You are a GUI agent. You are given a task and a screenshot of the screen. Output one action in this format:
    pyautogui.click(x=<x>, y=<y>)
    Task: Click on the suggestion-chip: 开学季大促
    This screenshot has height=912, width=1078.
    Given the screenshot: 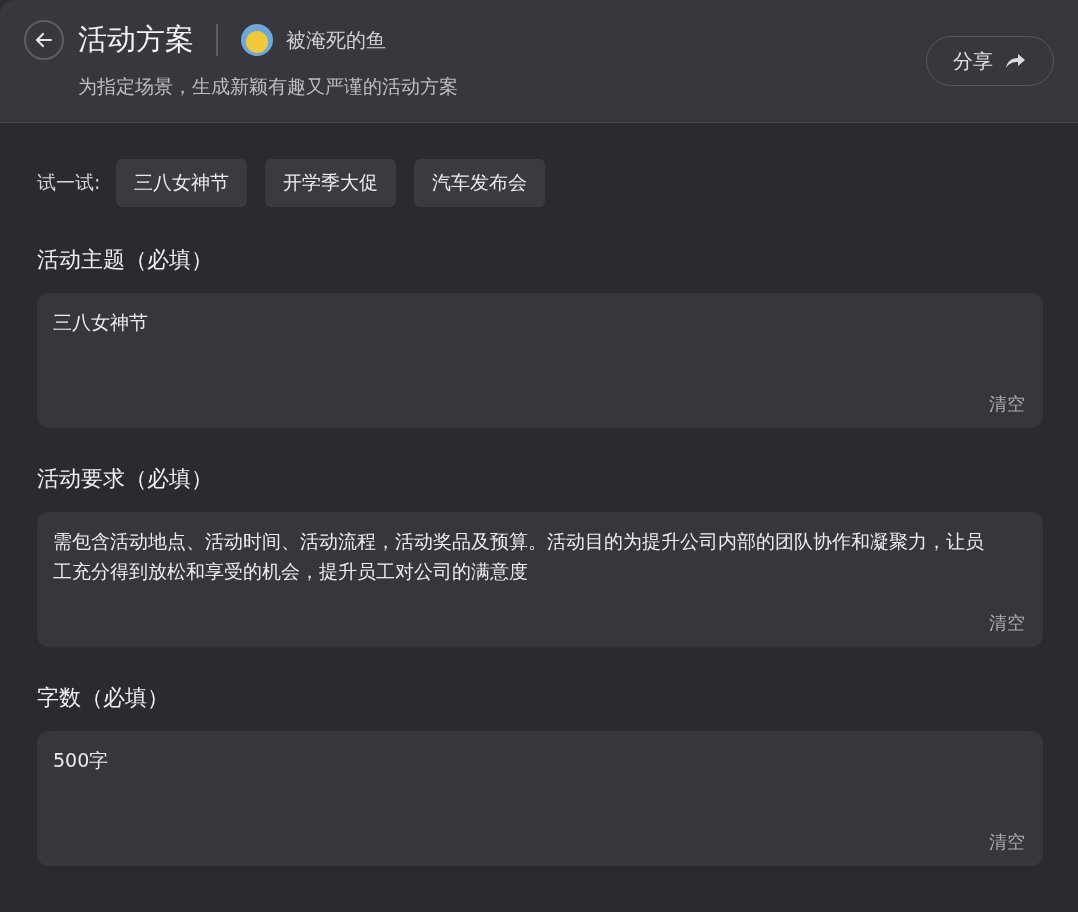 What is the action you would take?
    pyautogui.click(x=331, y=183)
    